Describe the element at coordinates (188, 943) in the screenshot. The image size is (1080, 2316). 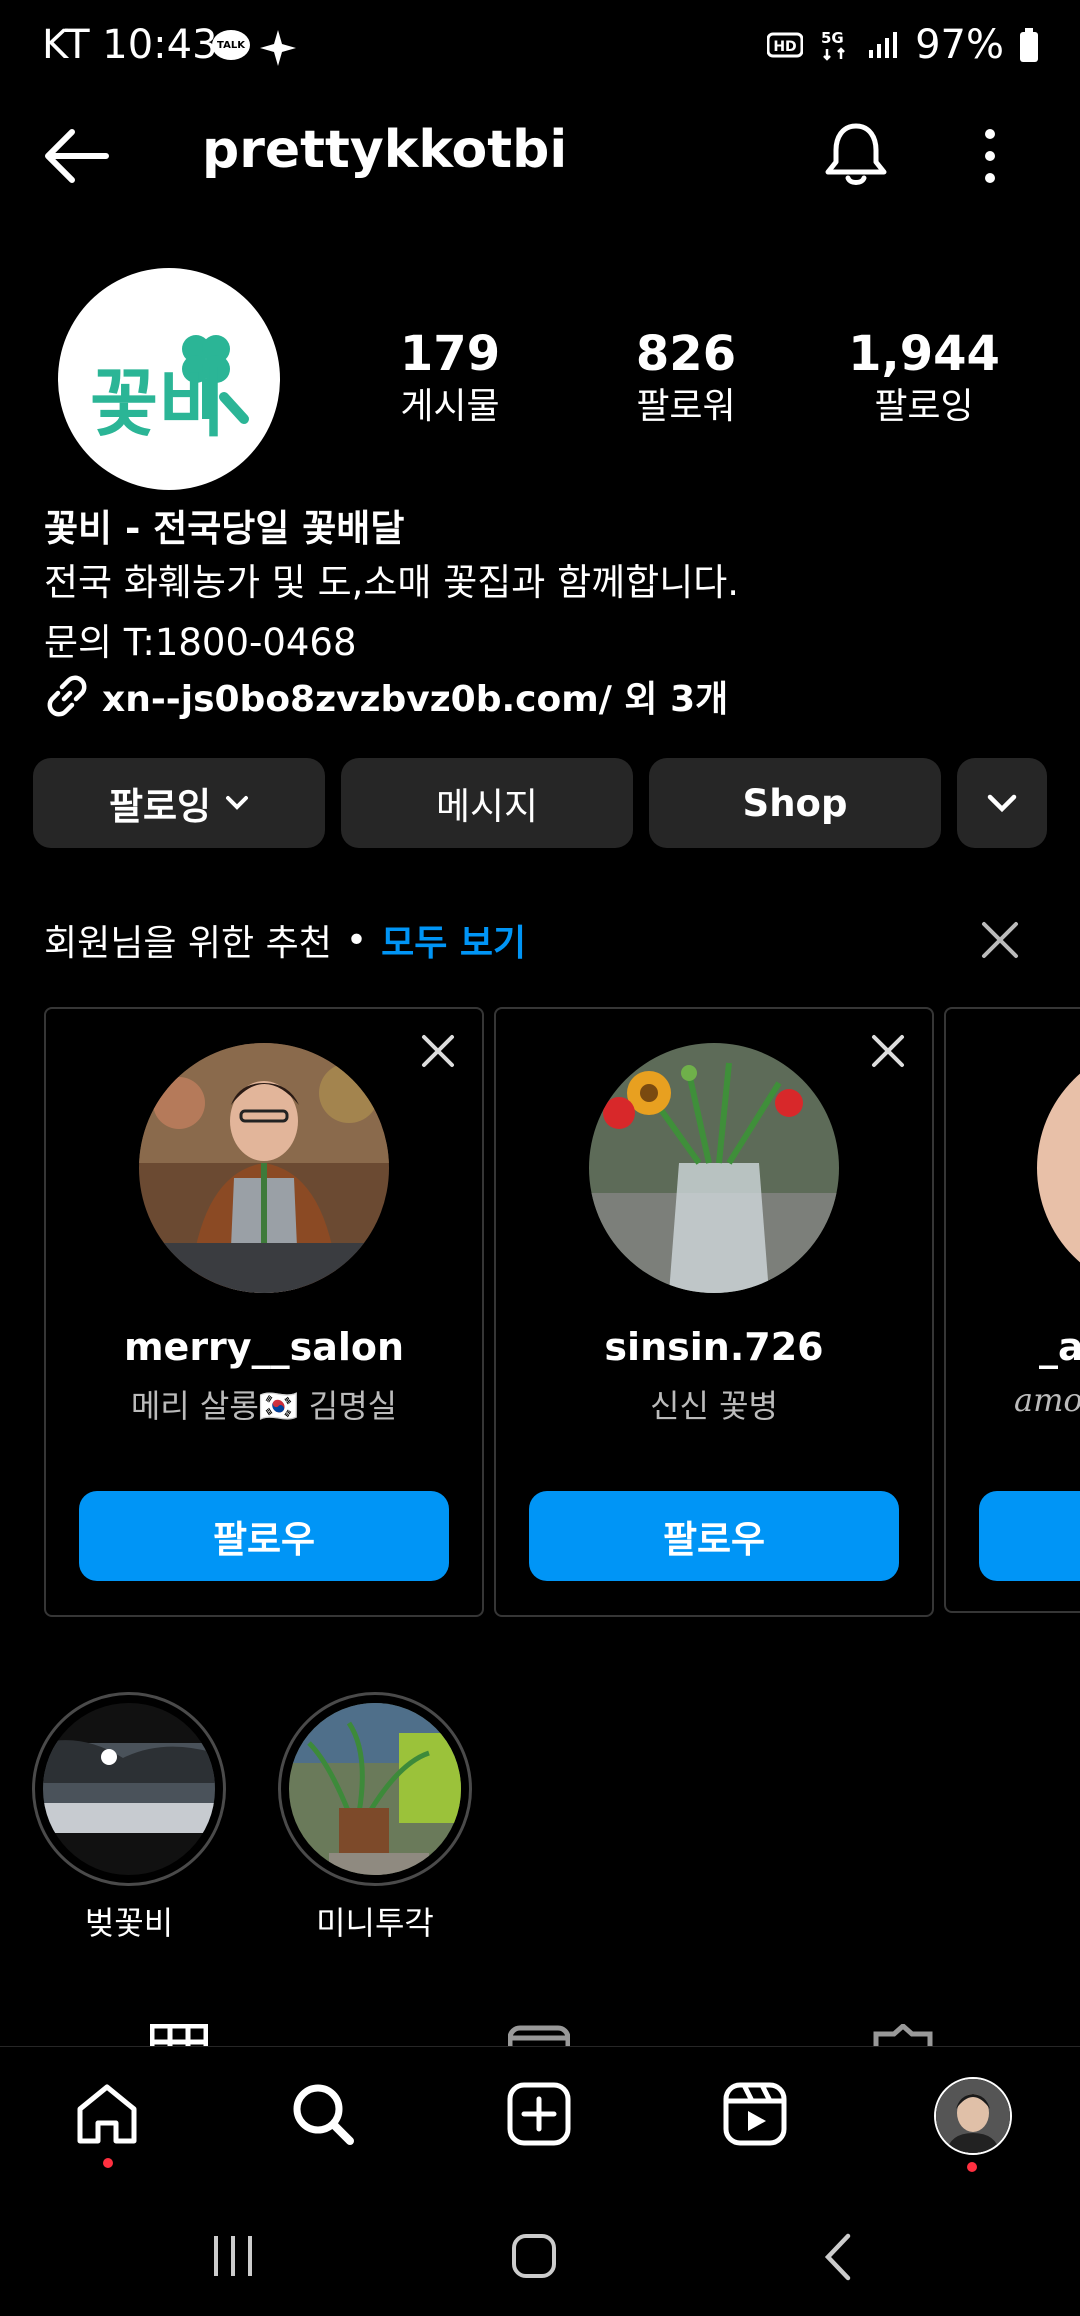
I see `suggestions-title: 회원님을 위한 추천` at that location.